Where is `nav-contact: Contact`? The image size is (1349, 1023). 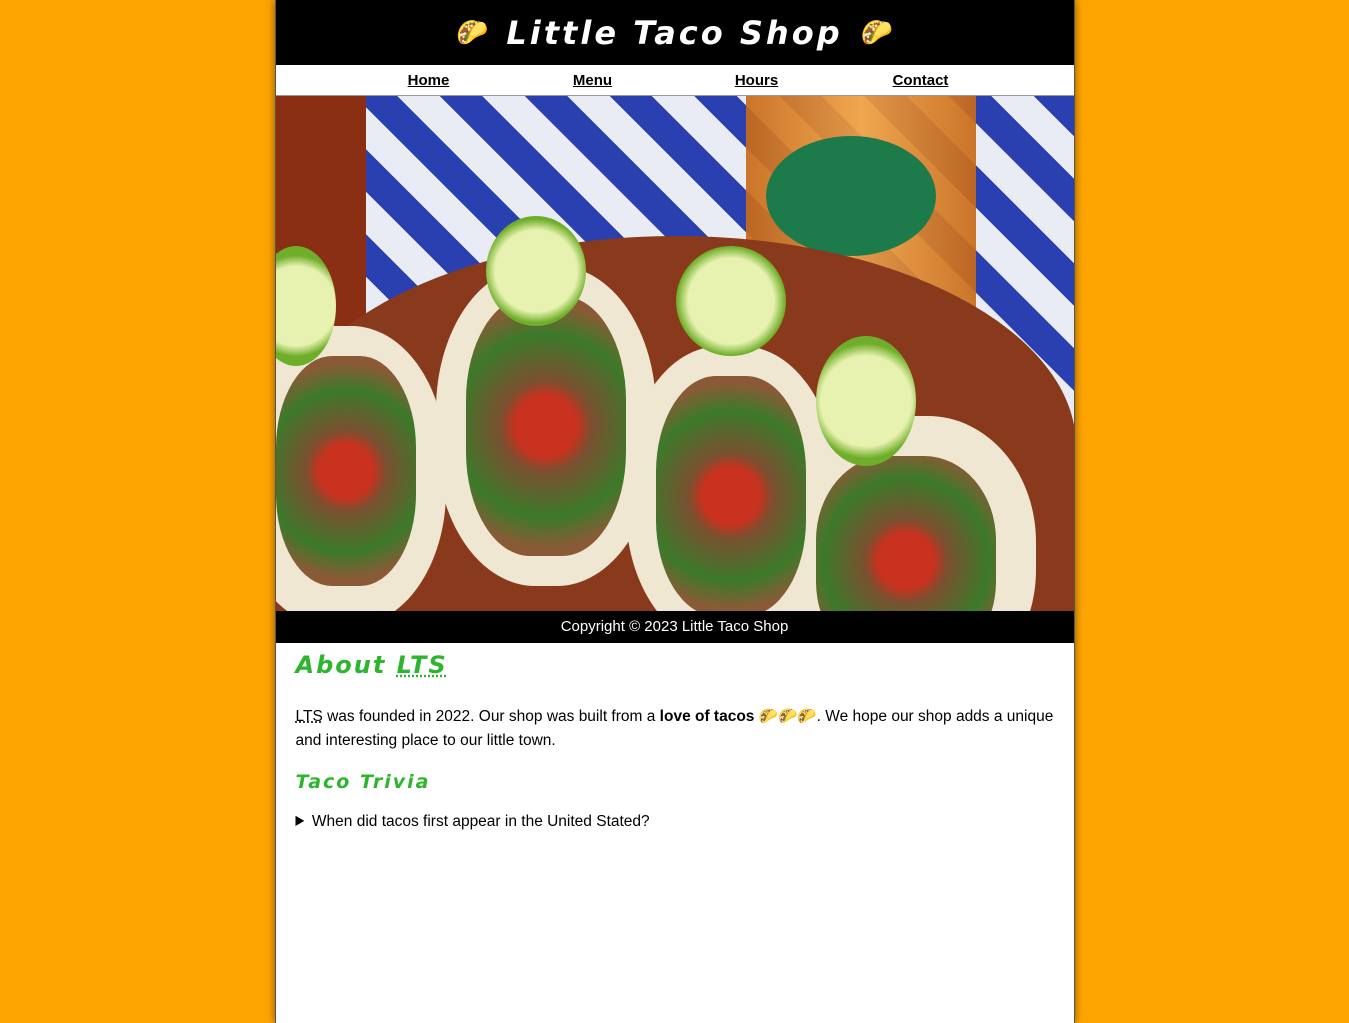 nav-contact: Contact is located at coordinates (921, 80).